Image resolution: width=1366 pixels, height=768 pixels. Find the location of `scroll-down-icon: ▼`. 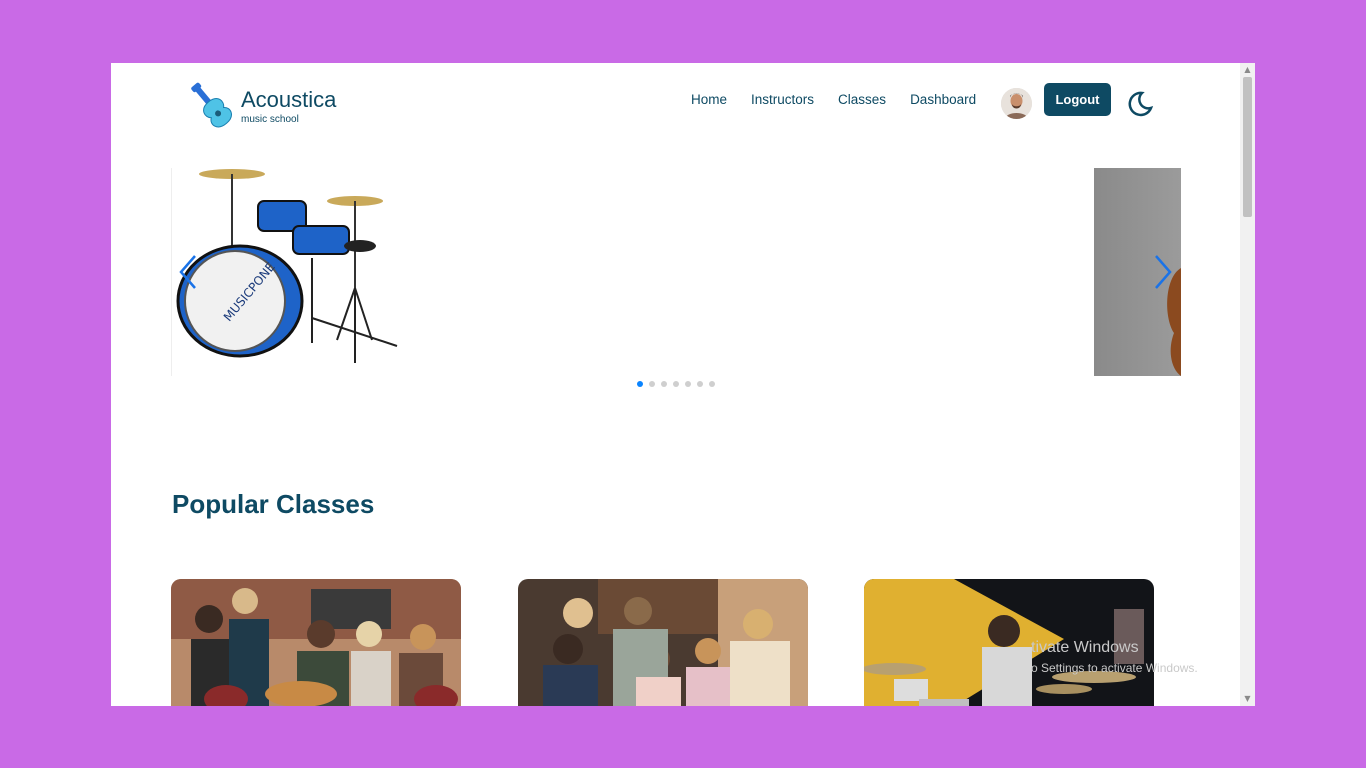

scroll-down-icon: ▼ is located at coordinates (1247, 699).